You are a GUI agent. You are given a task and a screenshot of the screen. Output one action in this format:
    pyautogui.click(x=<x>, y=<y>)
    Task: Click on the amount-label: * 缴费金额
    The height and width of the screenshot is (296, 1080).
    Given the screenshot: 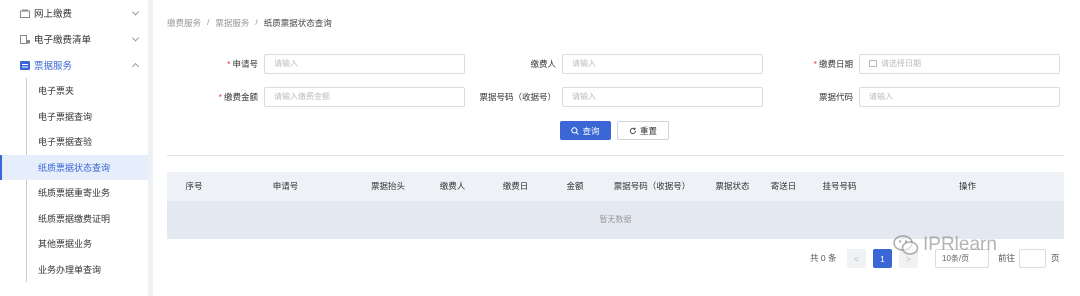 What is the action you would take?
    pyautogui.click(x=238, y=97)
    